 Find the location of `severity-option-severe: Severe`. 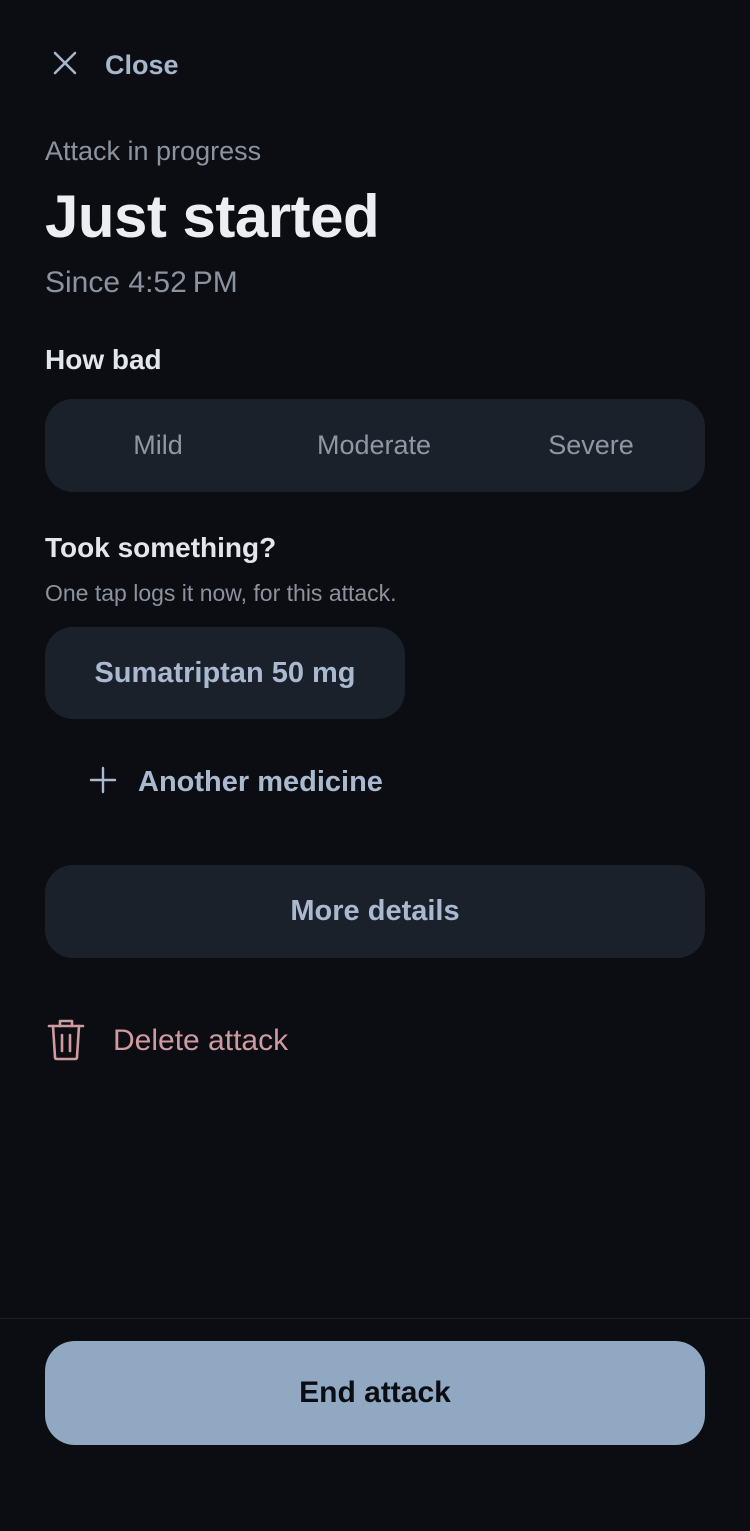

severity-option-severe: Severe is located at coordinates (591, 445).